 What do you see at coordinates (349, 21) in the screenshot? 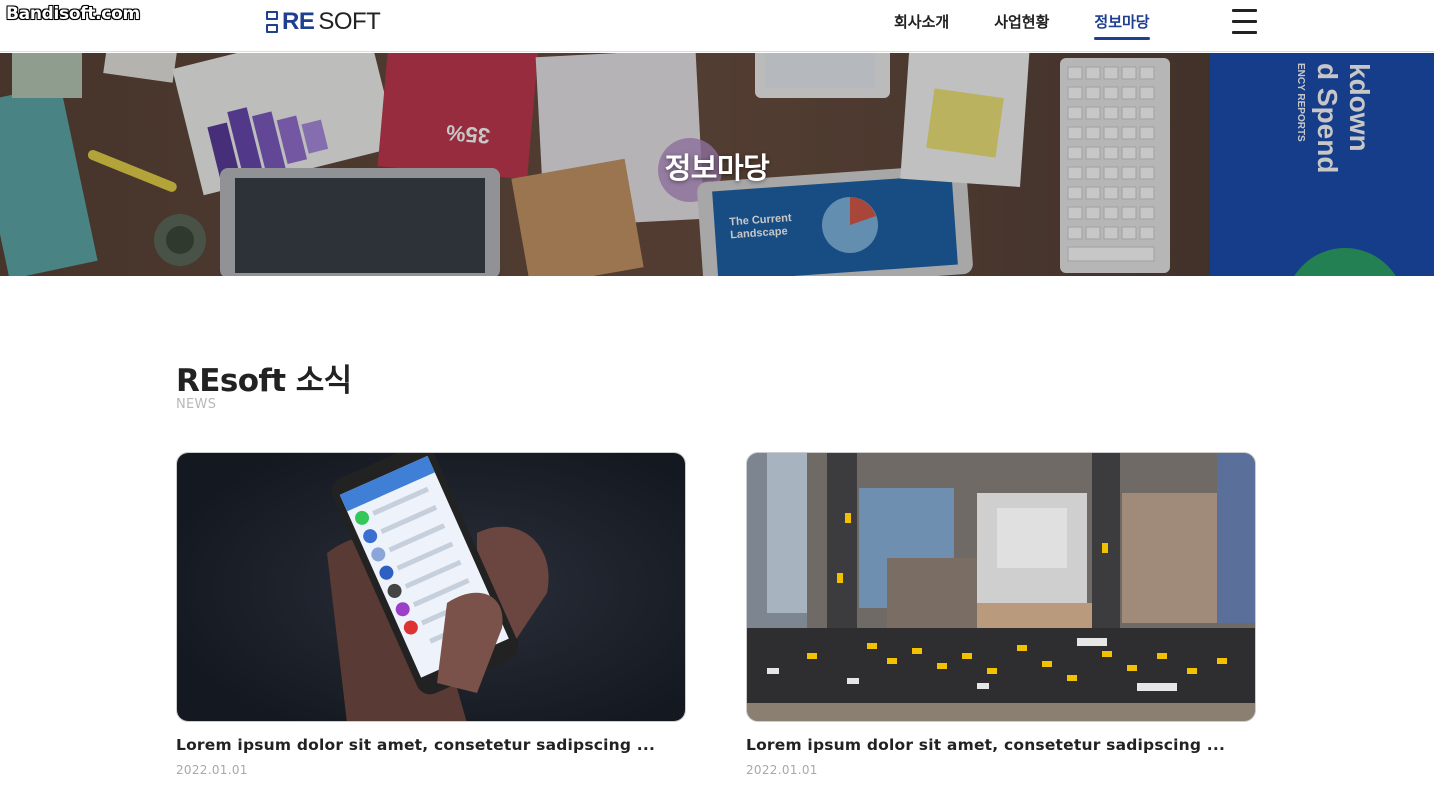
I see `logo-text-soft: SOFT` at bounding box center [349, 21].